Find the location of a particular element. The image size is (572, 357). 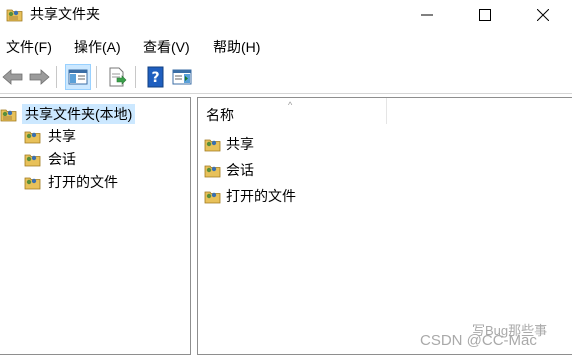

minimize-button is located at coordinates (427, 15).